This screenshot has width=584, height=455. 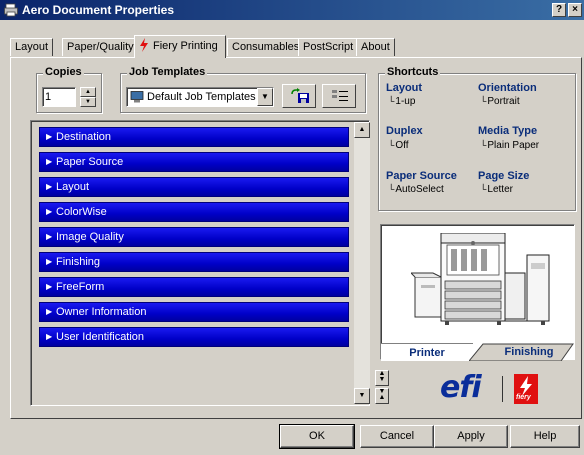 I want to click on shortcuts-label: Shortcuts, so click(x=413, y=72).